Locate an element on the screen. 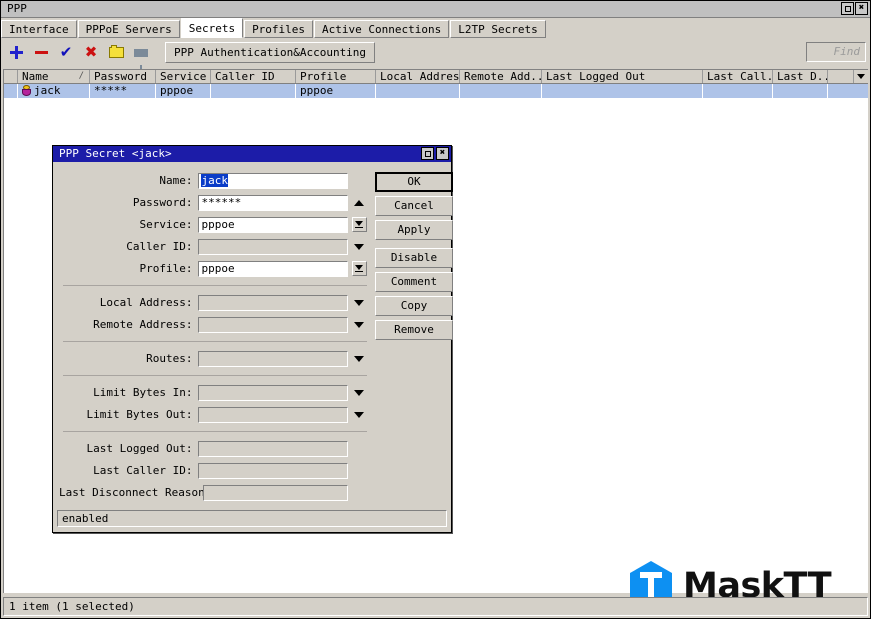  input-password: ****** is located at coordinates (273, 202).